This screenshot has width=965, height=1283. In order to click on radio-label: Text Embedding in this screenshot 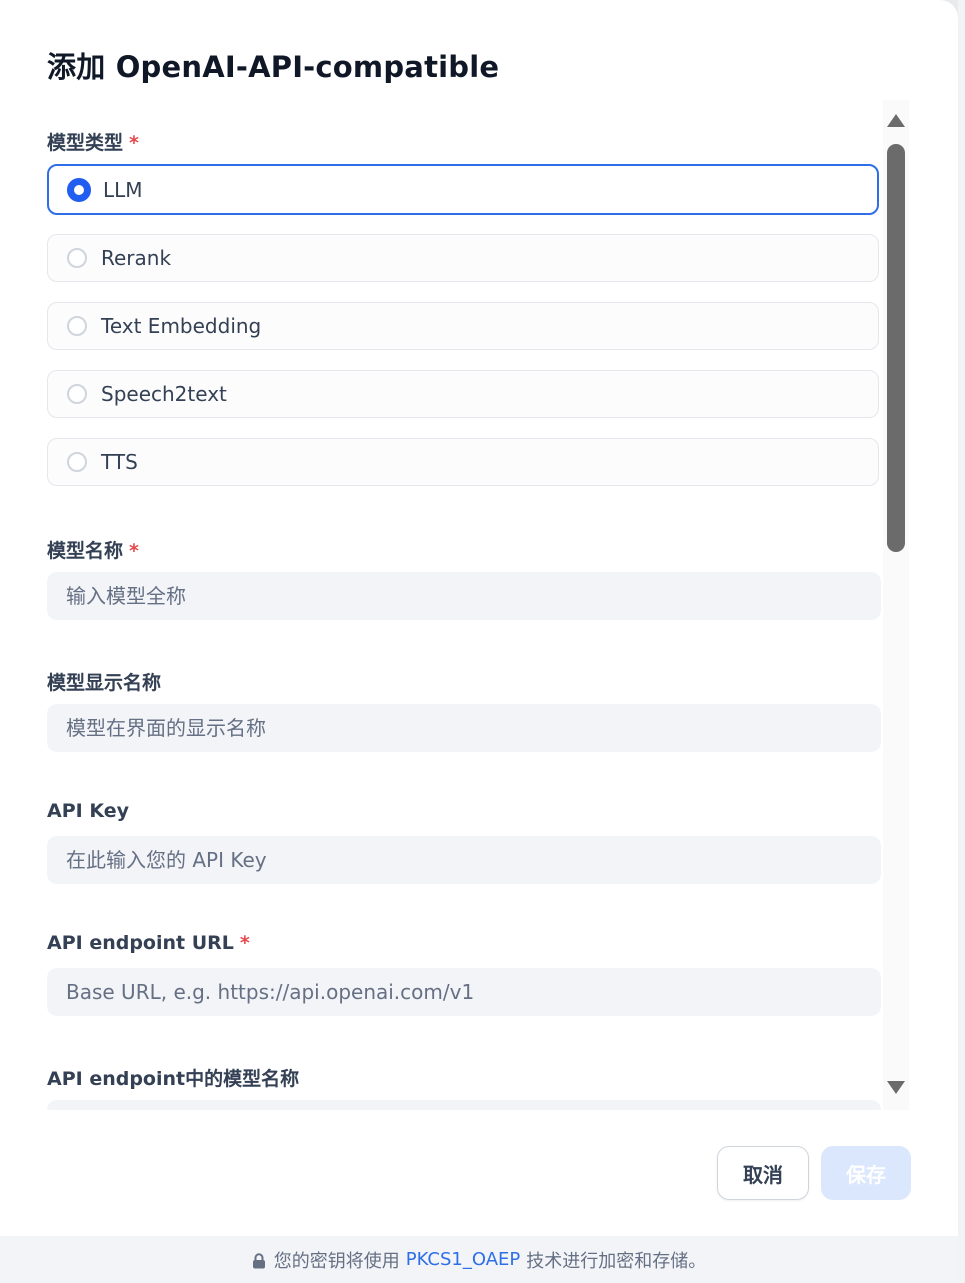, I will do `click(181, 326)`.